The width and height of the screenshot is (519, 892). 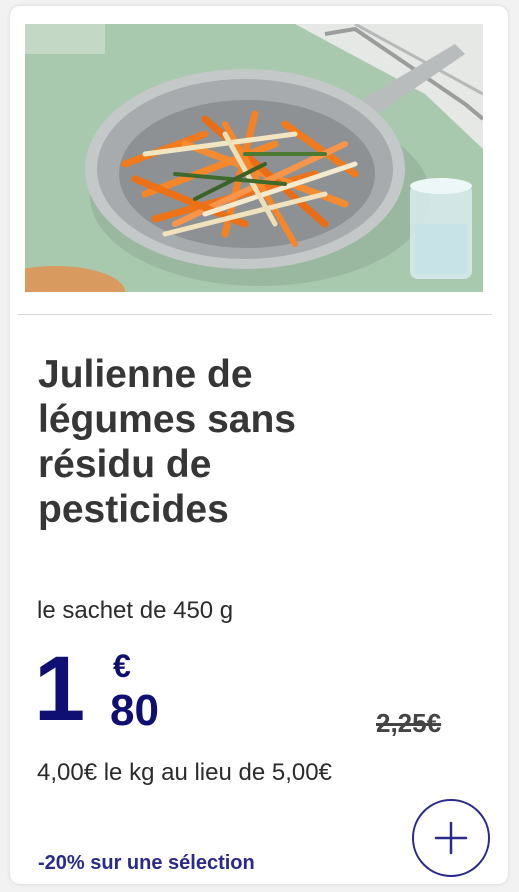 I want to click on add-to-cart-button, so click(x=451, y=838).